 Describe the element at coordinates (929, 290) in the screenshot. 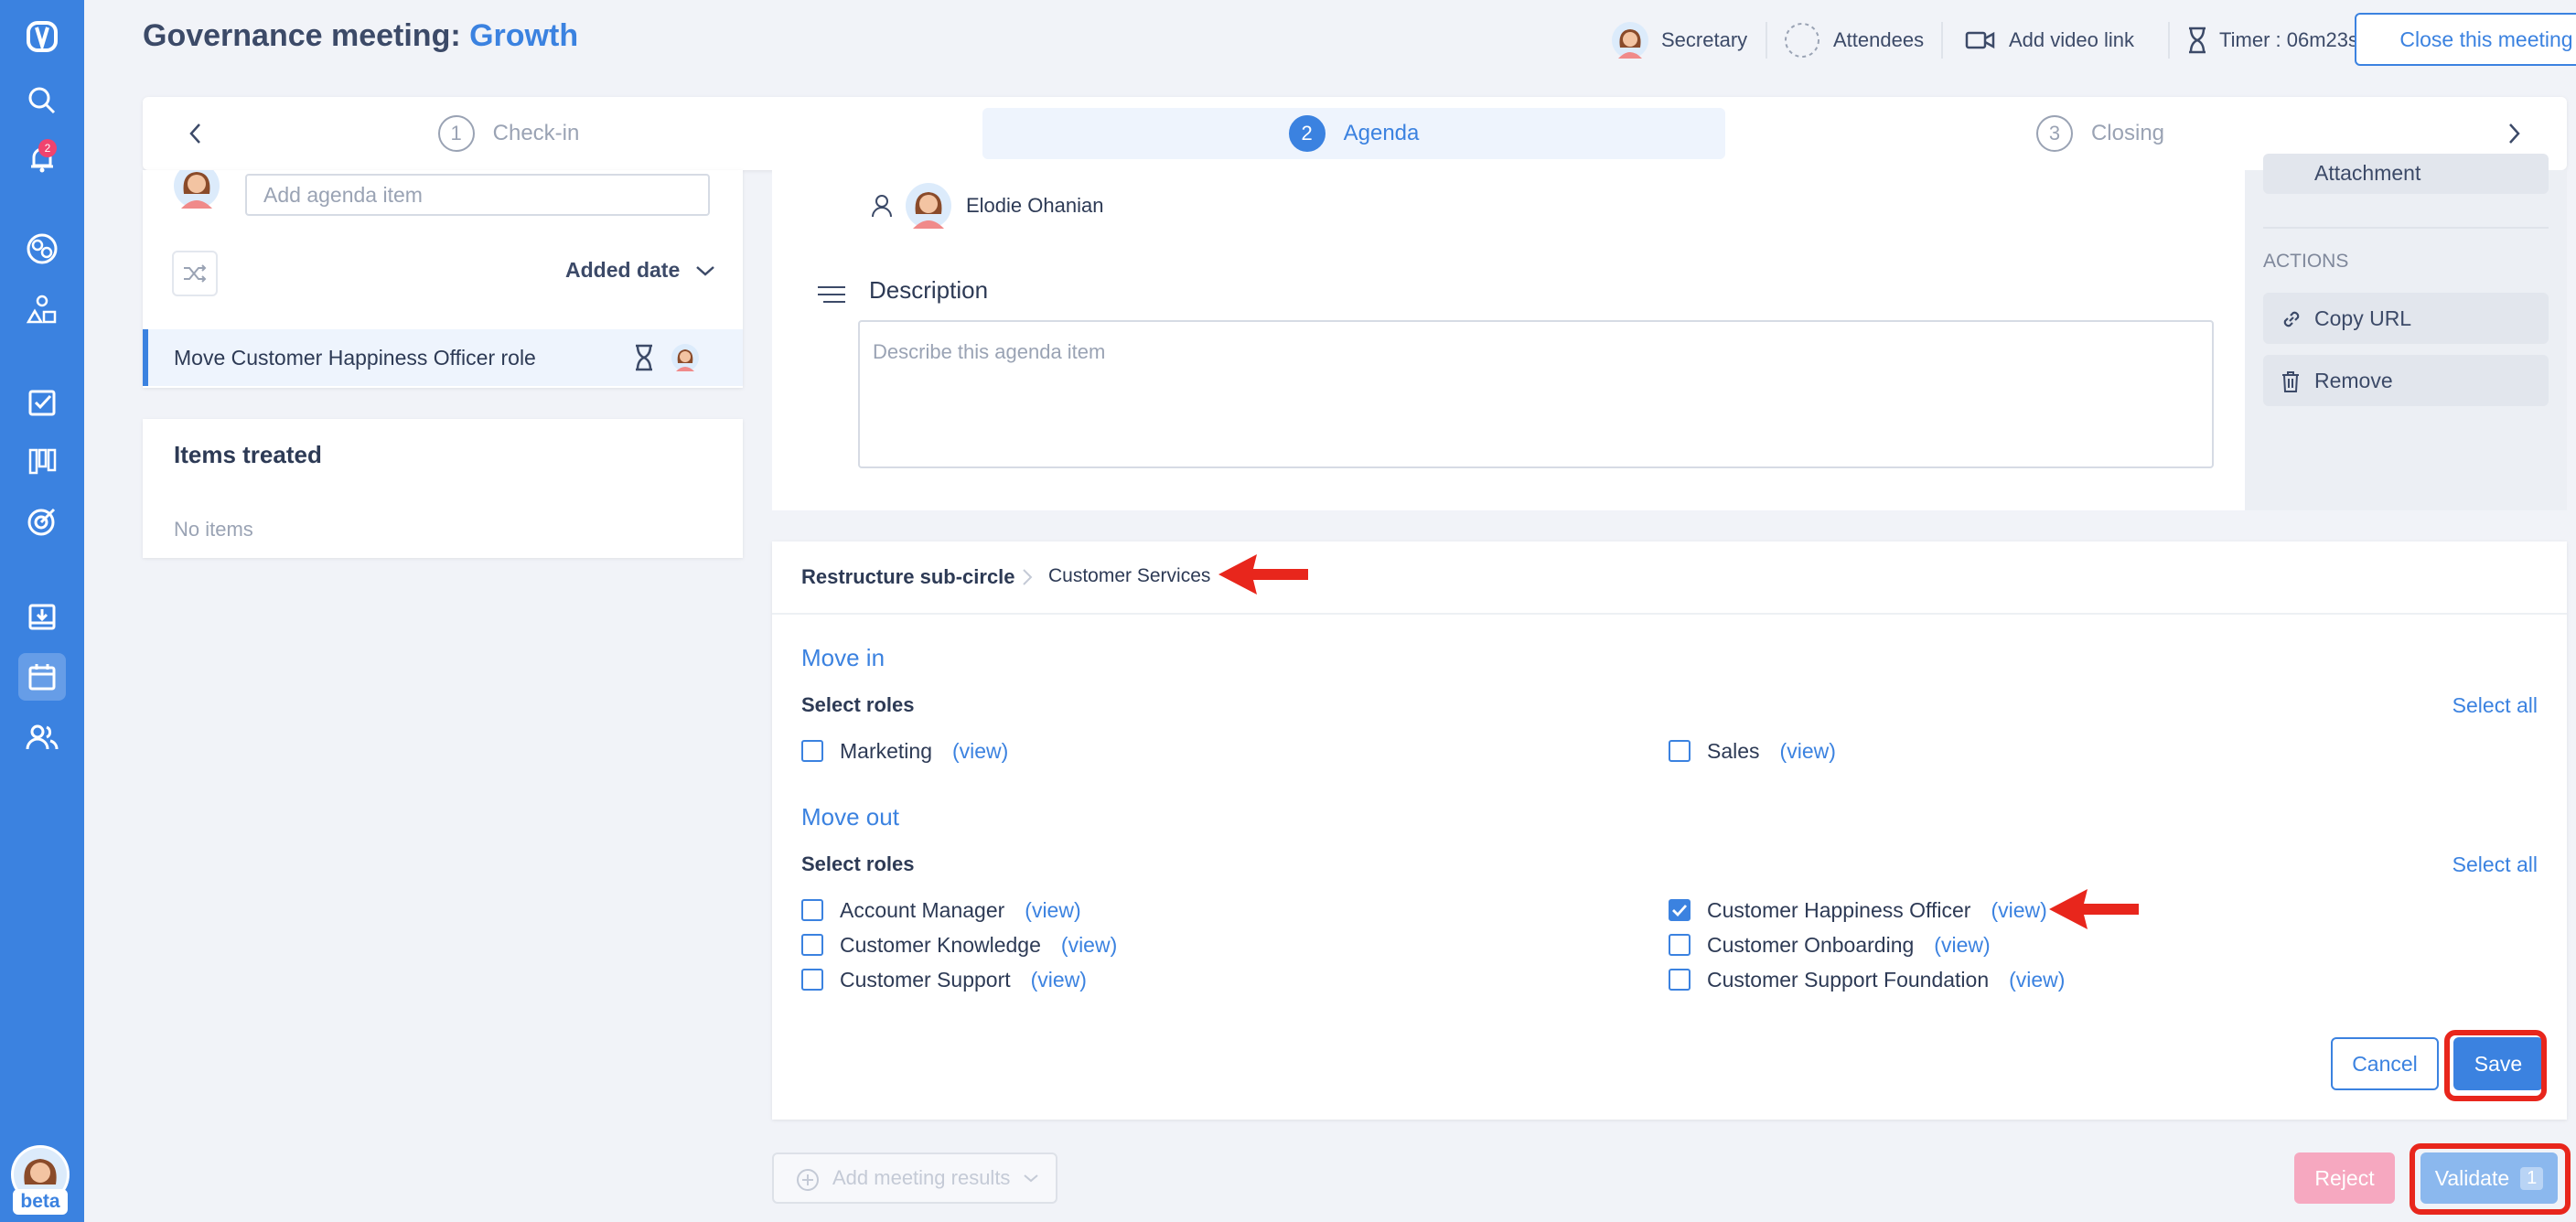

I see `description-label: Description` at that location.